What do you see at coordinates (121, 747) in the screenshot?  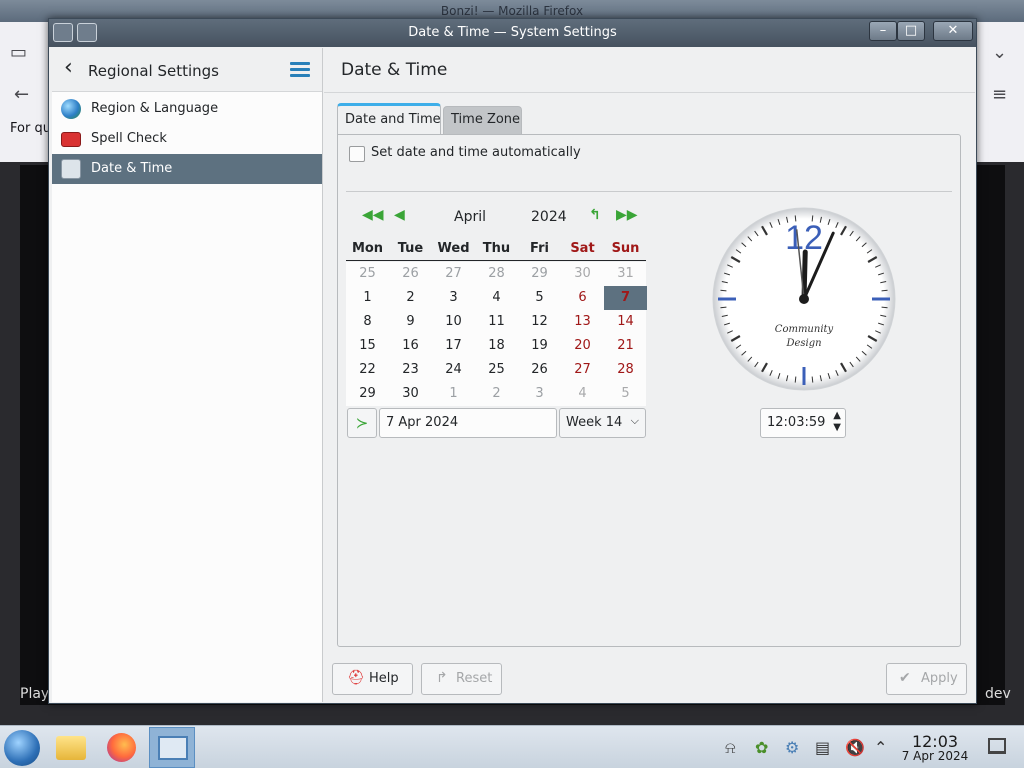 I see `firefox-task` at bounding box center [121, 747].